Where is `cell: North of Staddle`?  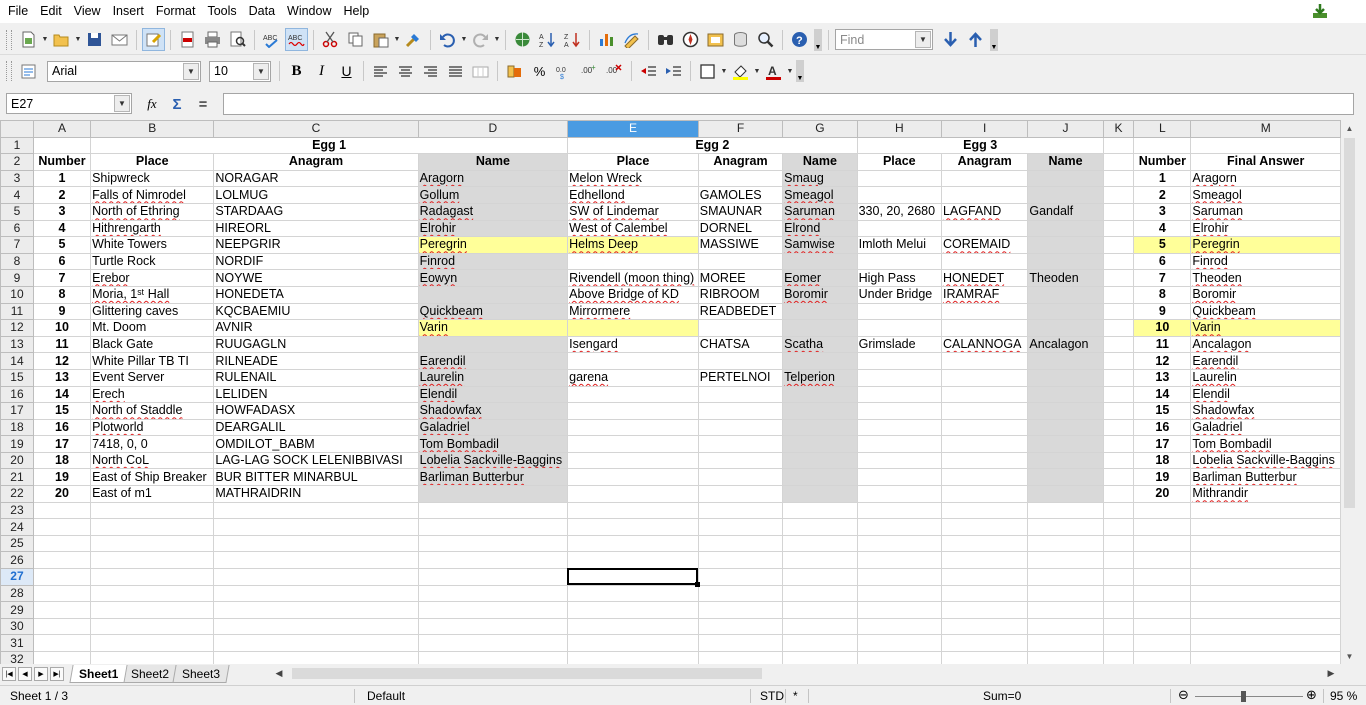 cell: North of Staddle is located at coordinates (152, 411).